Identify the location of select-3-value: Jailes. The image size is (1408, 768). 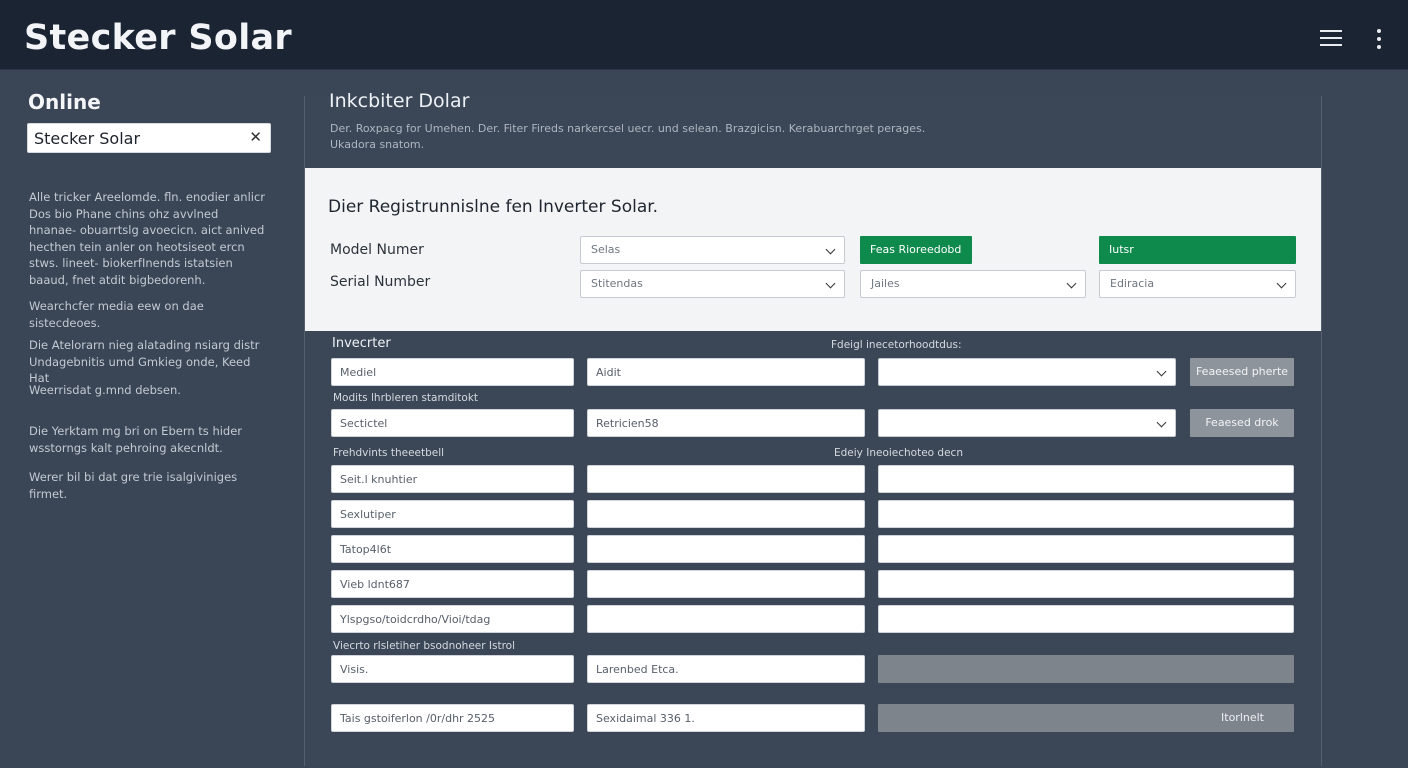
(885, 283).